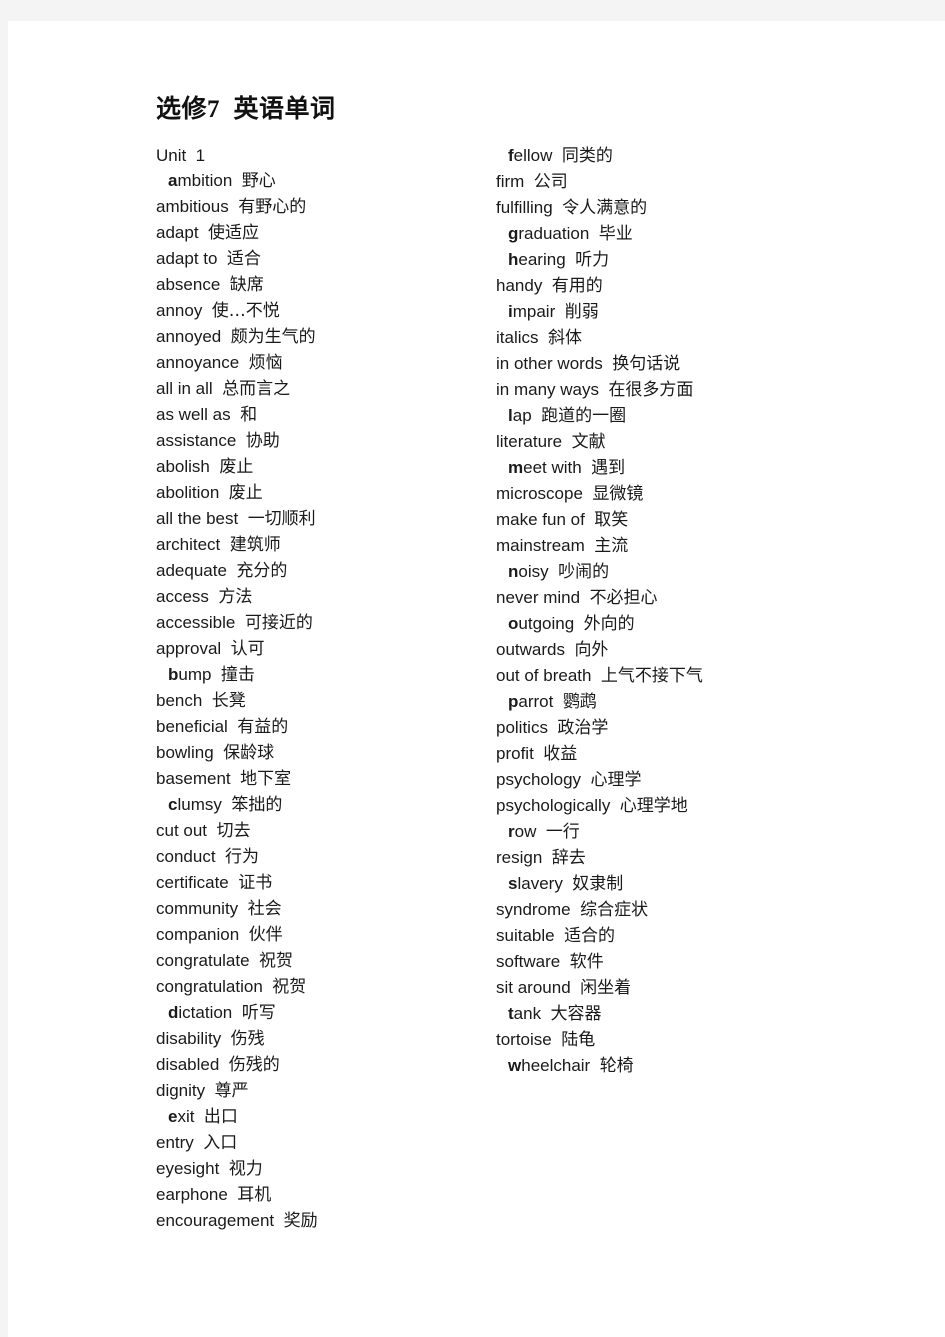 This screenshot has height=1337, width=945. I want to click on entry-meaning: 外向的, so click(609, 624).